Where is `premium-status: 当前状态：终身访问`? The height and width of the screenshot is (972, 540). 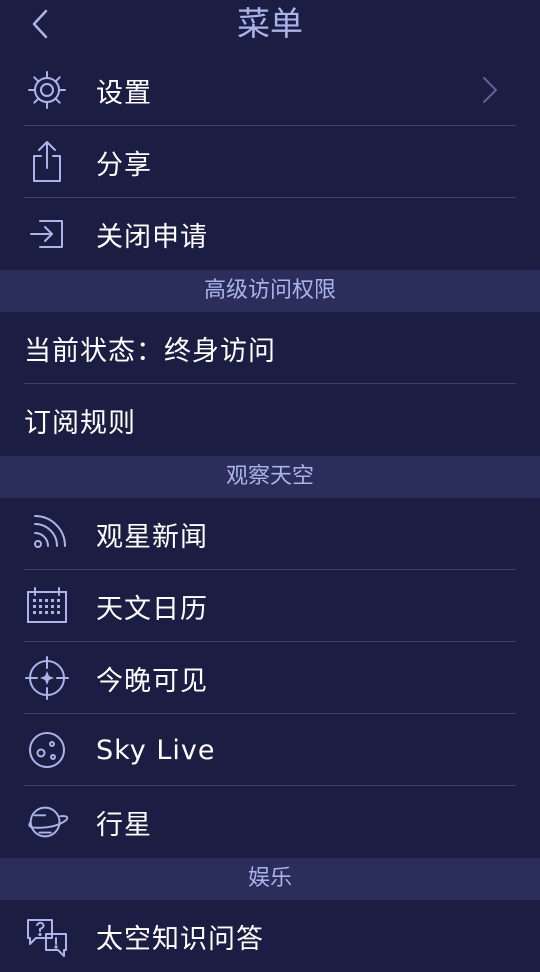 premium-status: 当前状态：终身访问 is located at coordinates (270, 348).